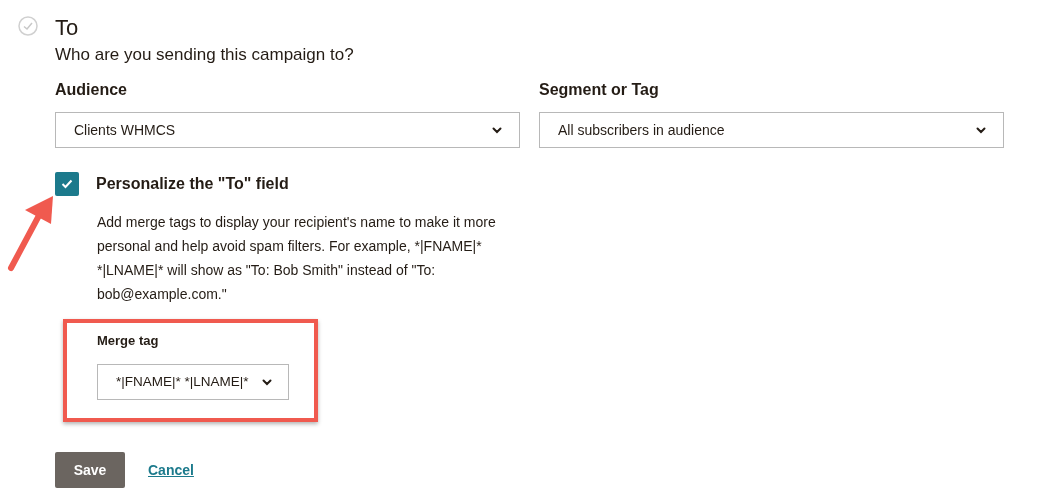 The width and height of the screenshot is (1037, 490). What do you see at coordinates (90, 470) in the screenshot?
I see `save-button: Save` at bounding box center [90, 470].